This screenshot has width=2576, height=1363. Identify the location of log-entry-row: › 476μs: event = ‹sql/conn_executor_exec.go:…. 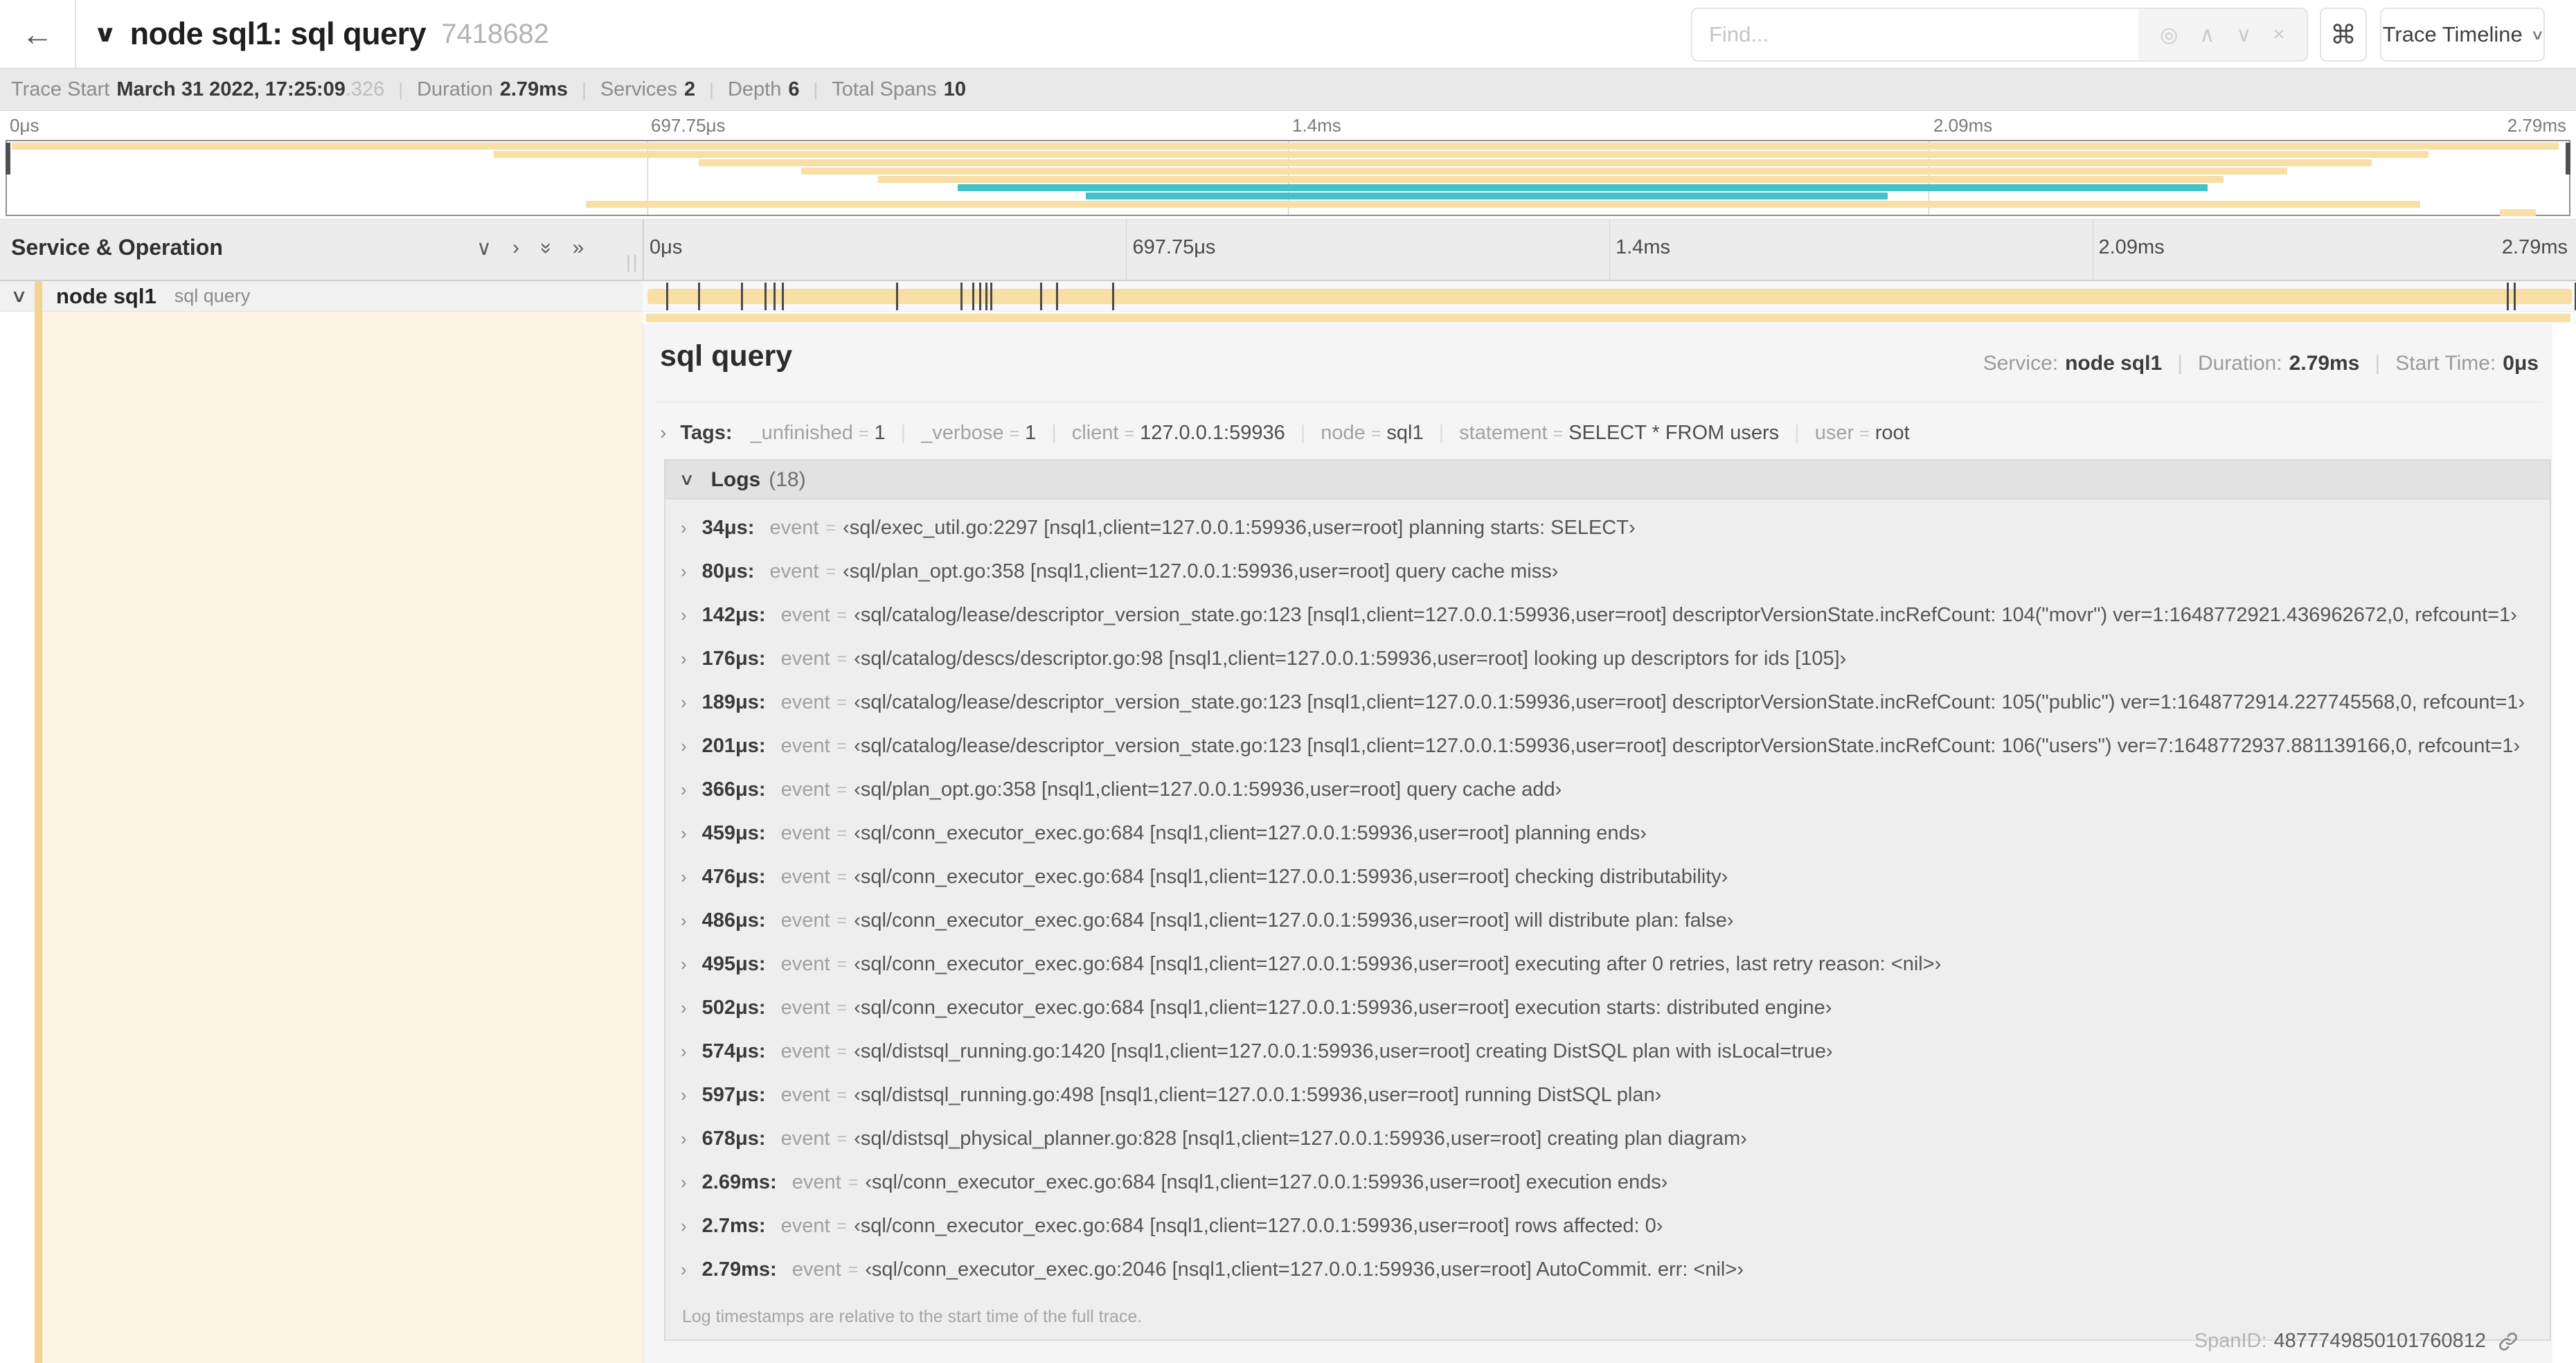
(1608, 877).